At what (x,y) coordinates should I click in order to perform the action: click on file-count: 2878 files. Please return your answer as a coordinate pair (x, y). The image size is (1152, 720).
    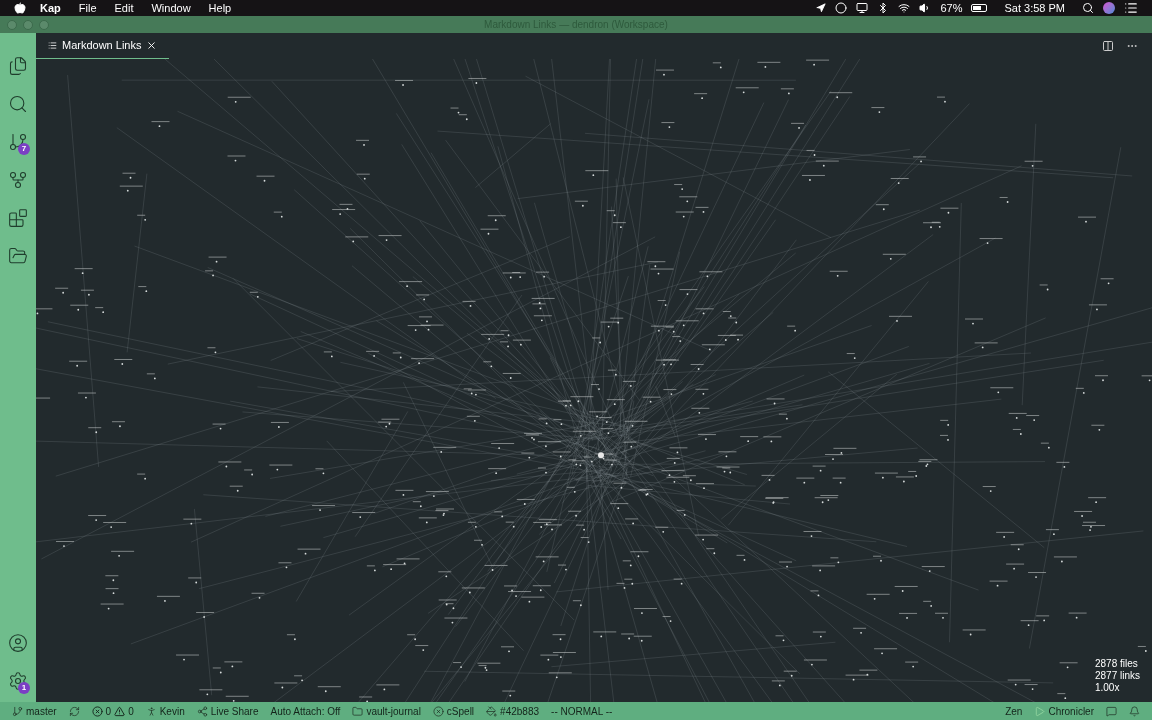
    Looking at the image, I should click on (1116, 664).